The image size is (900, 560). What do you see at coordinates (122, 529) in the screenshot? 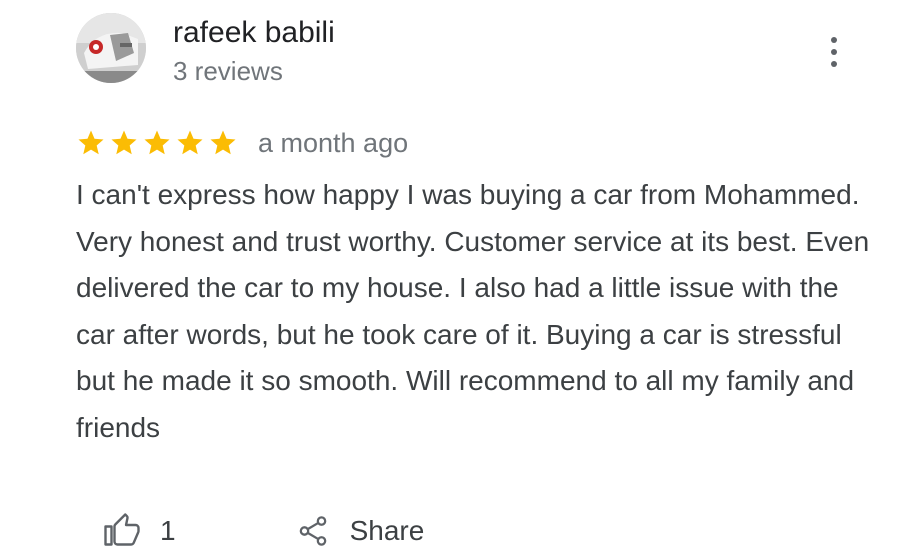
I see `thumb-up-icon` at bounding box center [122, 529].